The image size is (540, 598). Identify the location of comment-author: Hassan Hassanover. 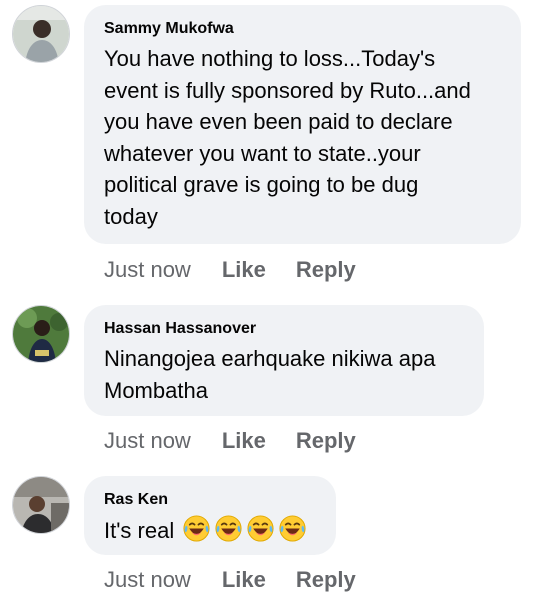
(284, 329).